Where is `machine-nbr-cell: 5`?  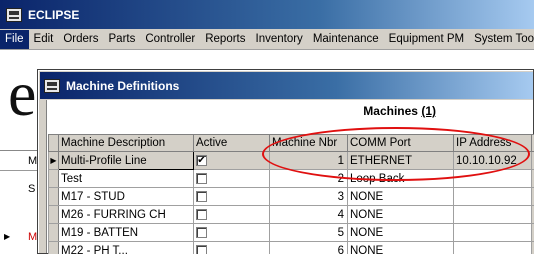
machine-nbr-cell: 5 is located at coordinates (308, 232).